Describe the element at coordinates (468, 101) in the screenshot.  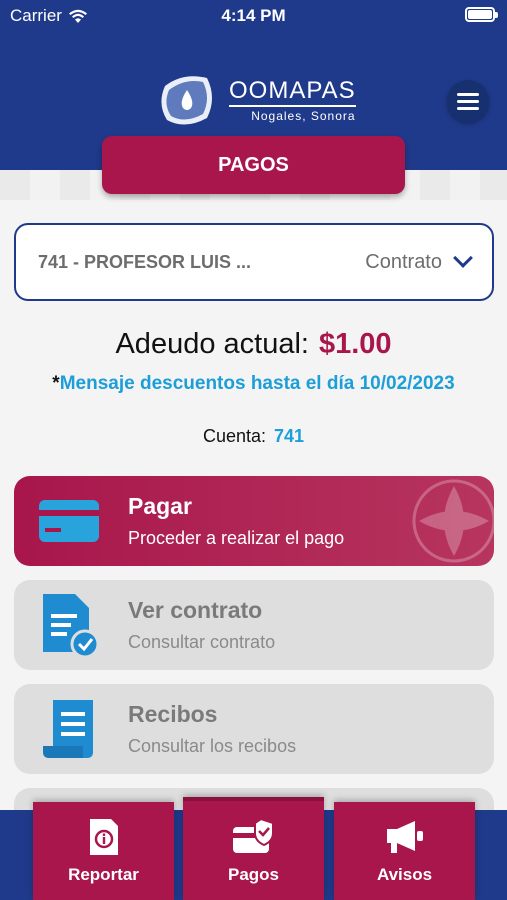
I see `menu-button` at that location.